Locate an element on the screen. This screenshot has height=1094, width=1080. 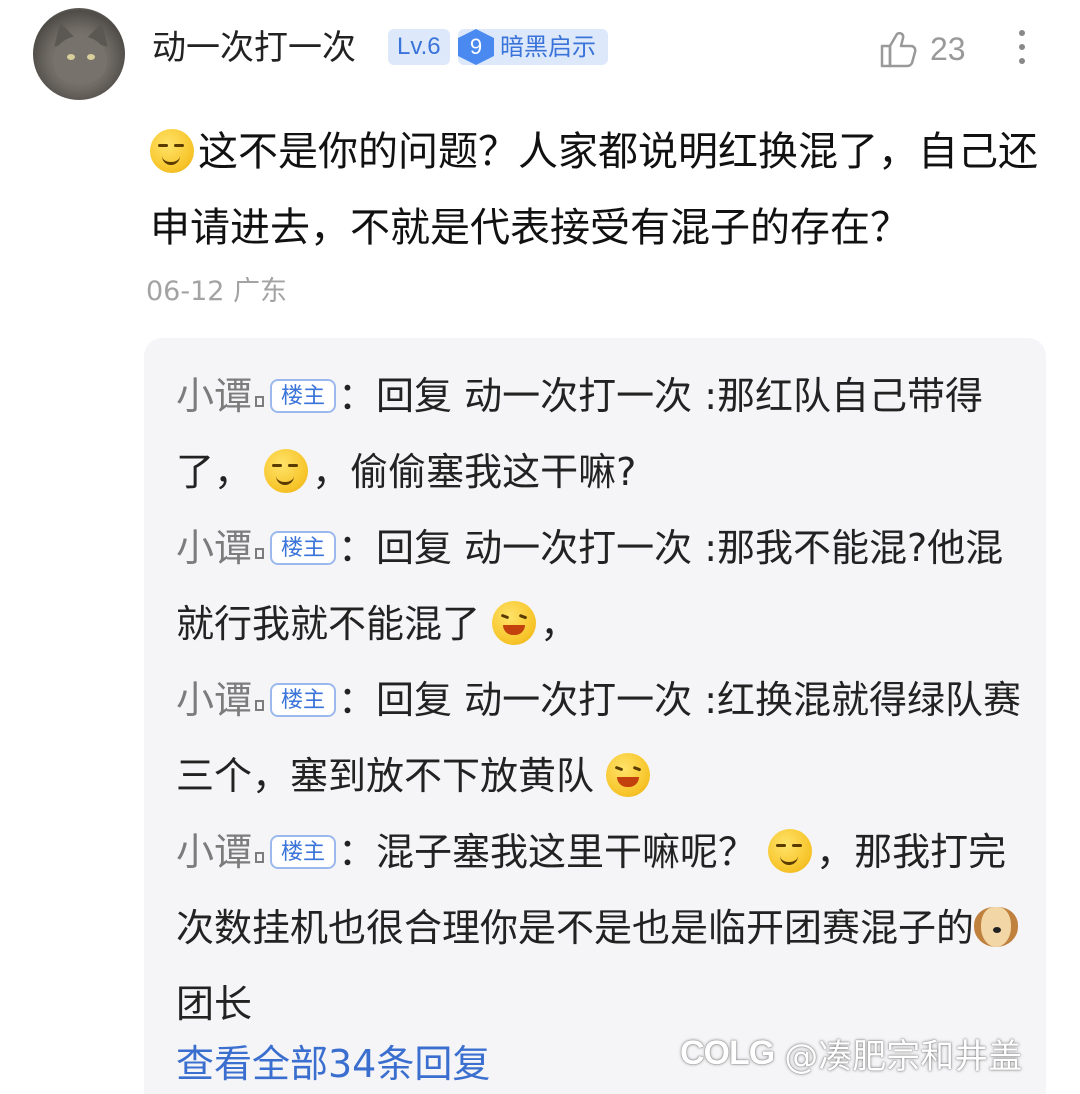
avatar-cat-eye-right is located at coordinates (91, 57).